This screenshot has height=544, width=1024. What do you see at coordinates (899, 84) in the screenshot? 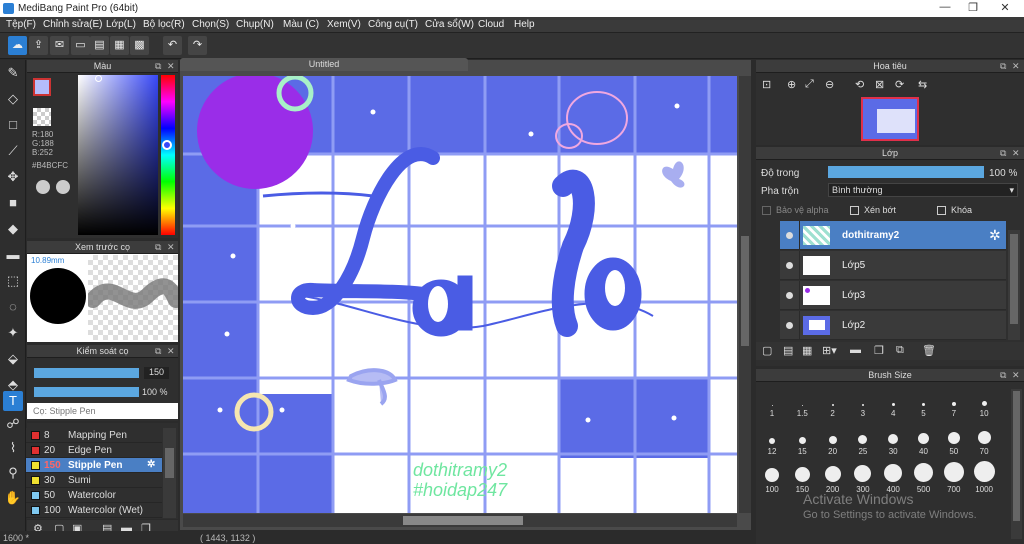
I see `rotate-right-icon: ⟳` at bounding box center [899, 84].